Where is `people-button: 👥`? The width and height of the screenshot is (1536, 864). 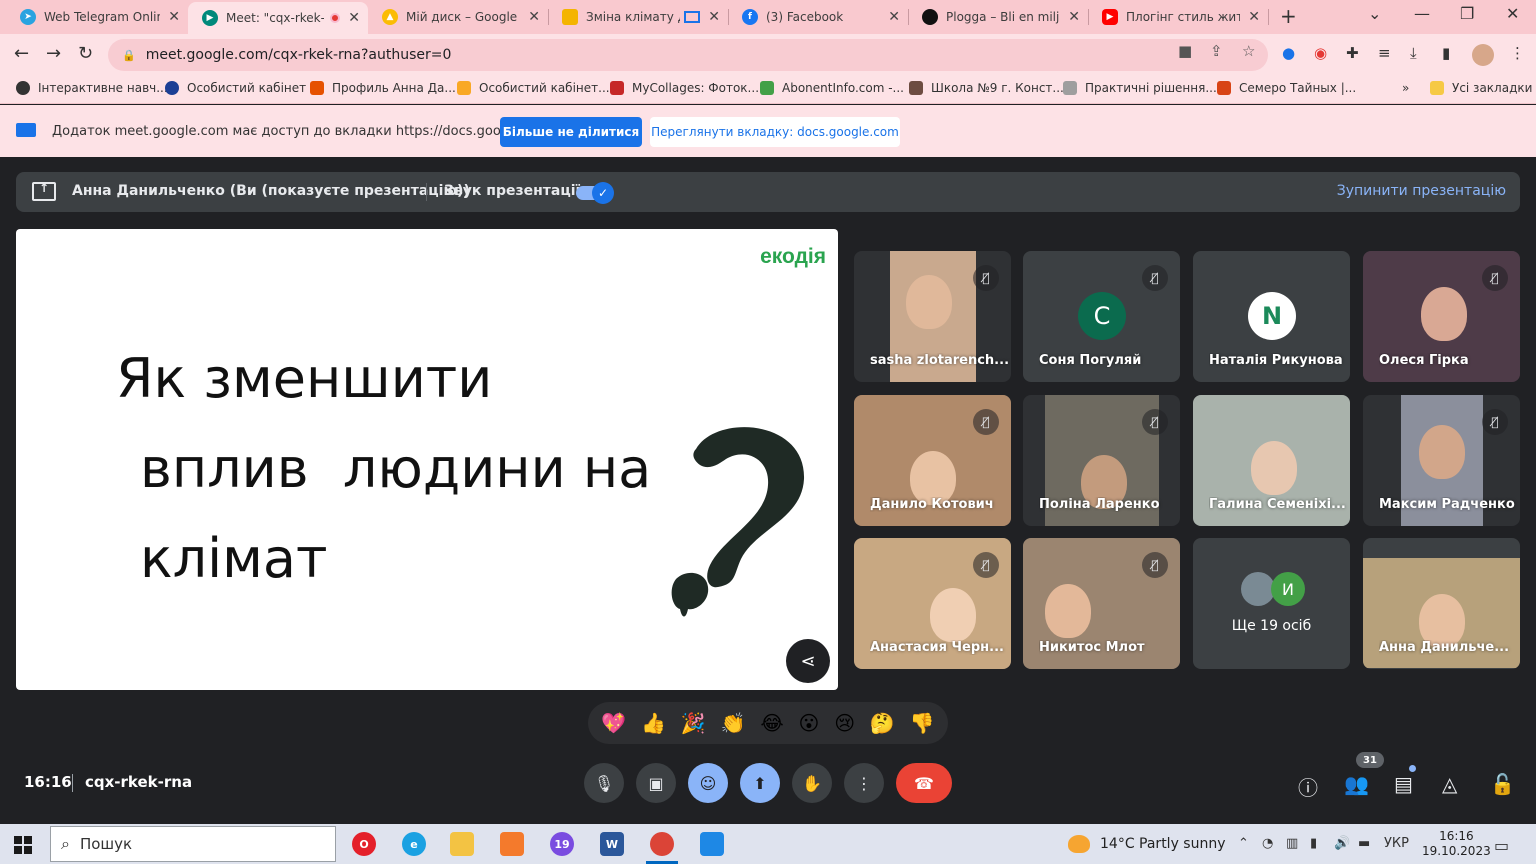
people-button: 👥 is located at coordinates (1356, 784).